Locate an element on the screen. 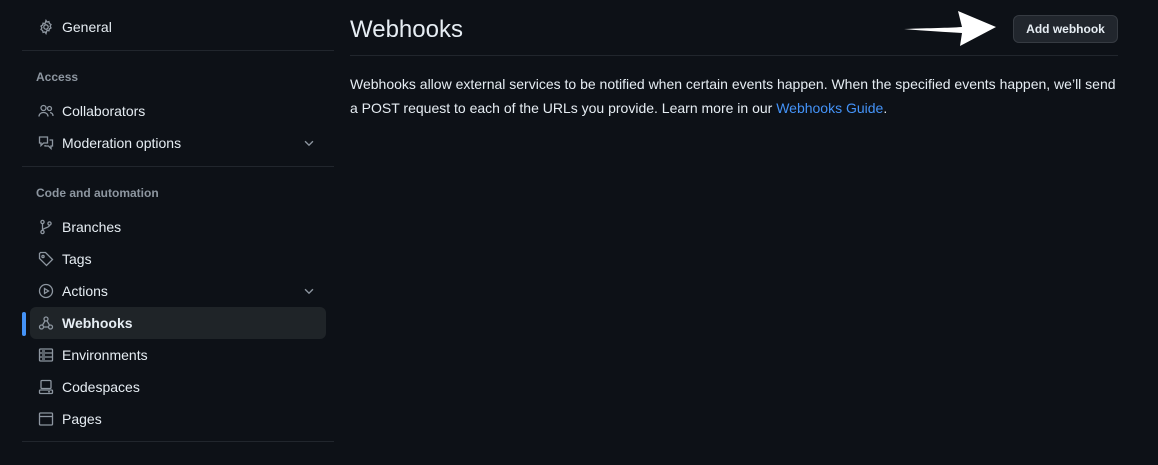 The height and width of the screenshot is (465, 1158). sidebar-item-environments: Environments is located at coordinates (178, 355).